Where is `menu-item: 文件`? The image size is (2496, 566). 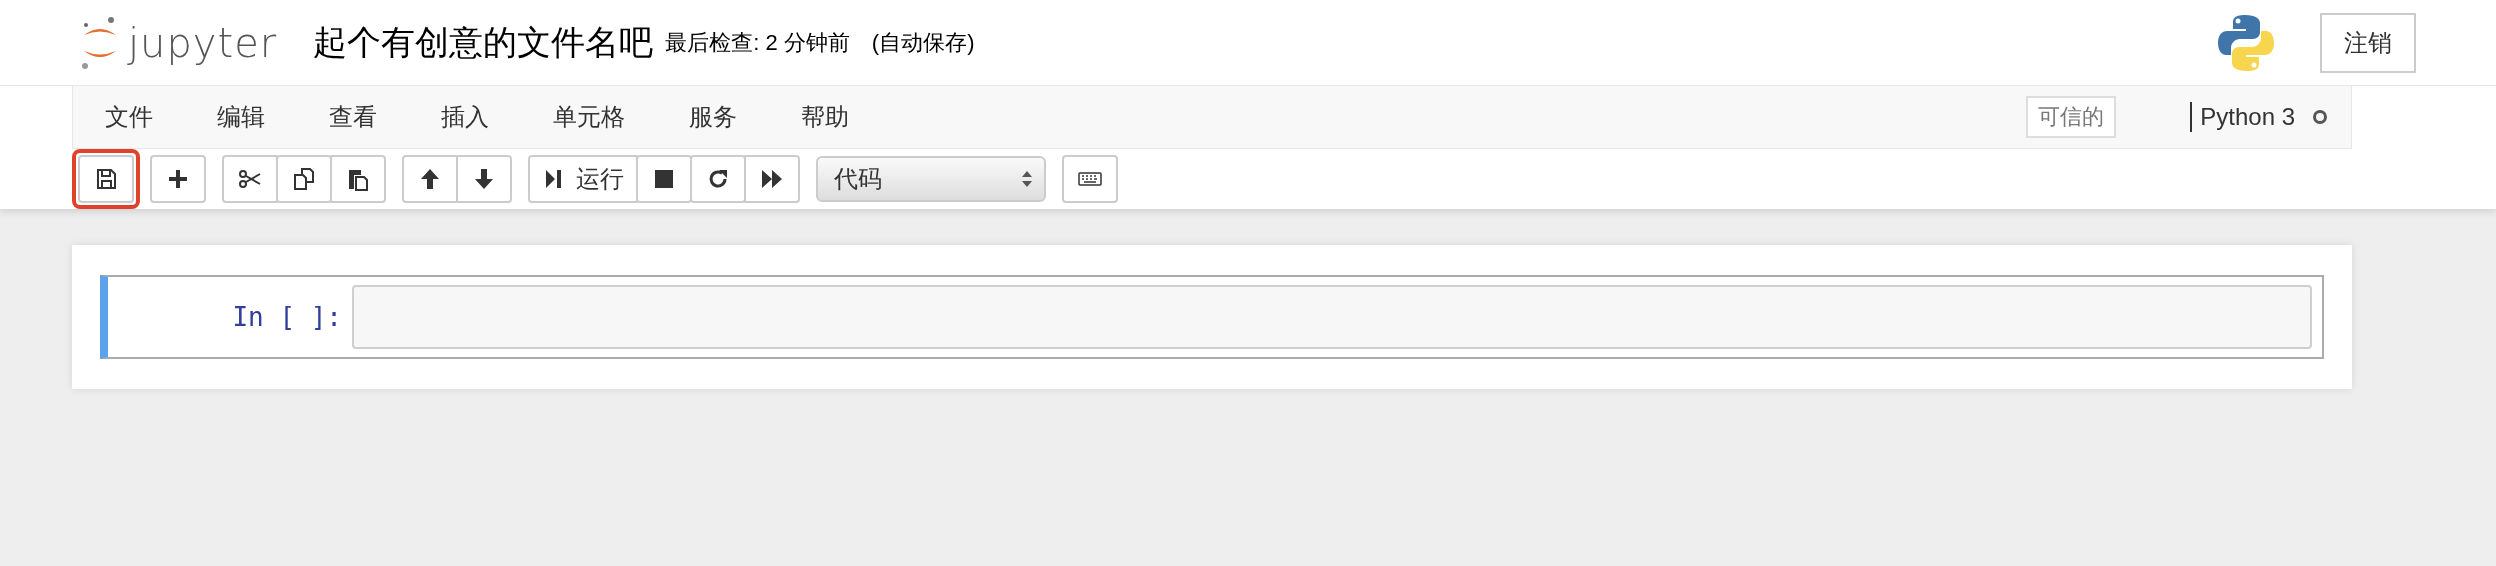 menu-item: 文件 is located at coordinates (129, 117).